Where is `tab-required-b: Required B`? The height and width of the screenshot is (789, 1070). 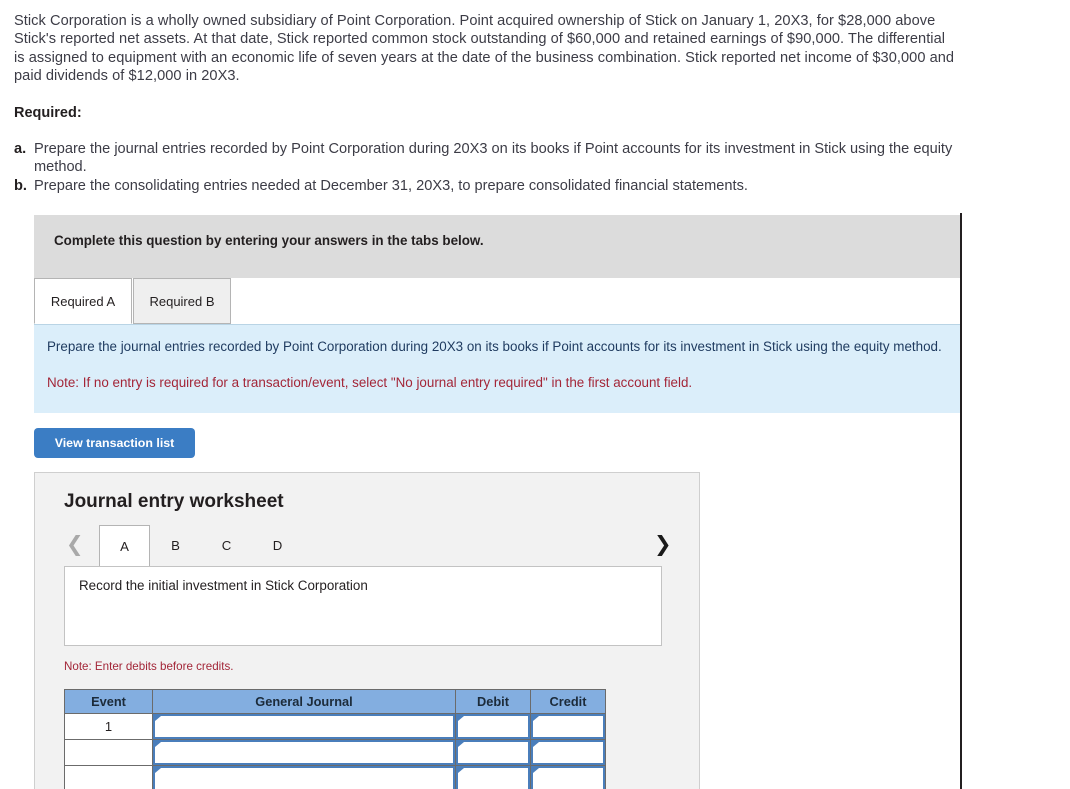
tab-required-b: Required B is located at coordinates (182, 301).